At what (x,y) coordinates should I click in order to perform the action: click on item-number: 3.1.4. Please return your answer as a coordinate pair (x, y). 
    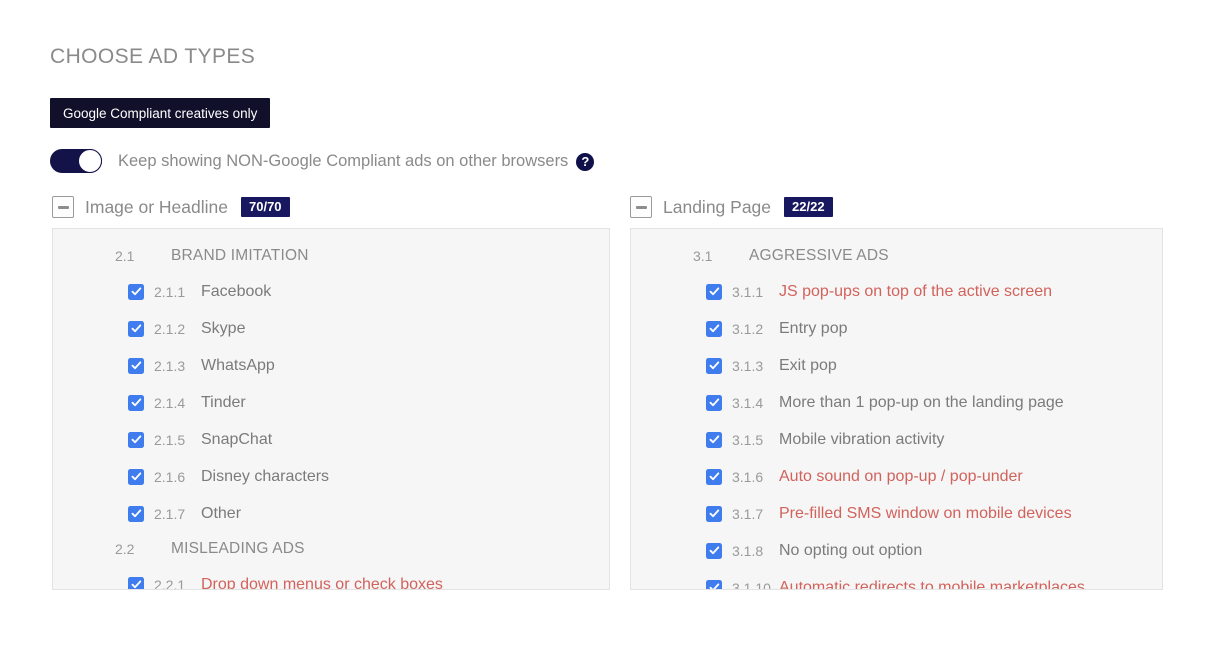
    Looking at the image, I should click on (748, 402).